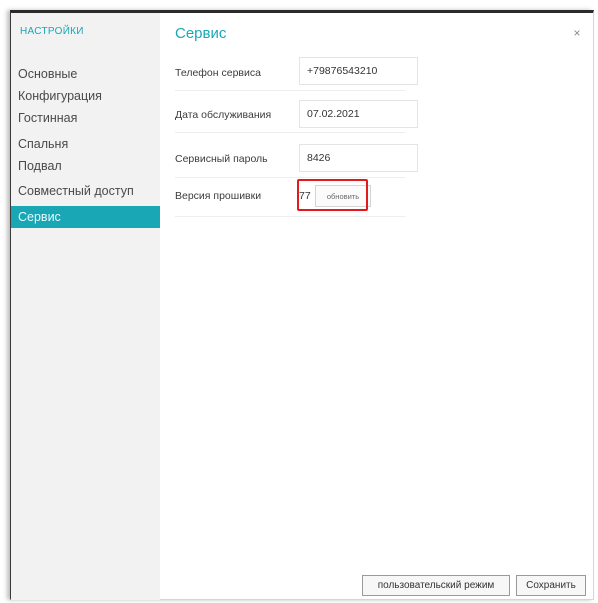 The width and height of the screenshot is (598, 603). What do you see at coordinates (343, 196) in the screenshot?
I see `update-firmware-button: обновить` at bounding box center [343, 196].